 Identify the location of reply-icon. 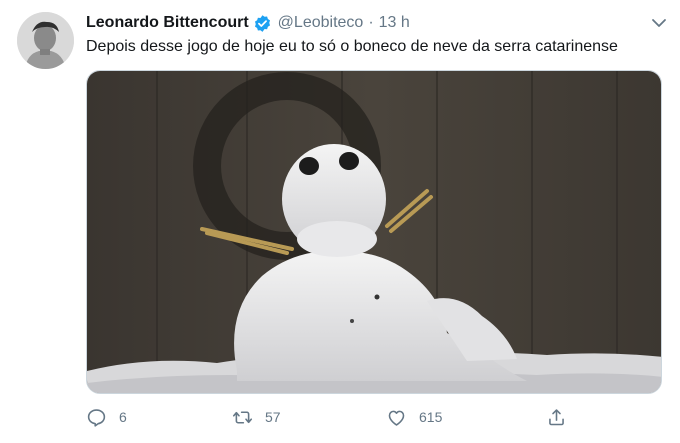
(96, 417).